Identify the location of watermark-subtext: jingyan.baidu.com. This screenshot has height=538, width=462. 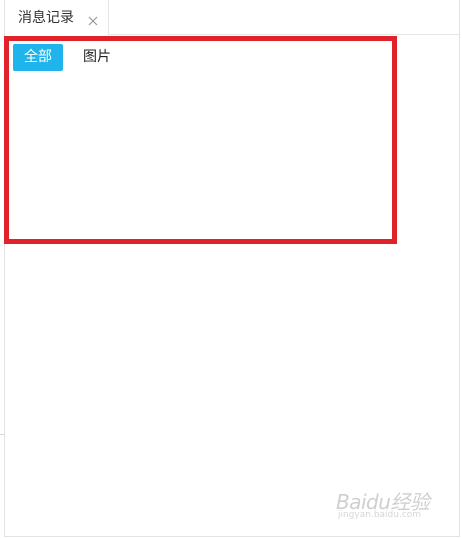
(380, 515).